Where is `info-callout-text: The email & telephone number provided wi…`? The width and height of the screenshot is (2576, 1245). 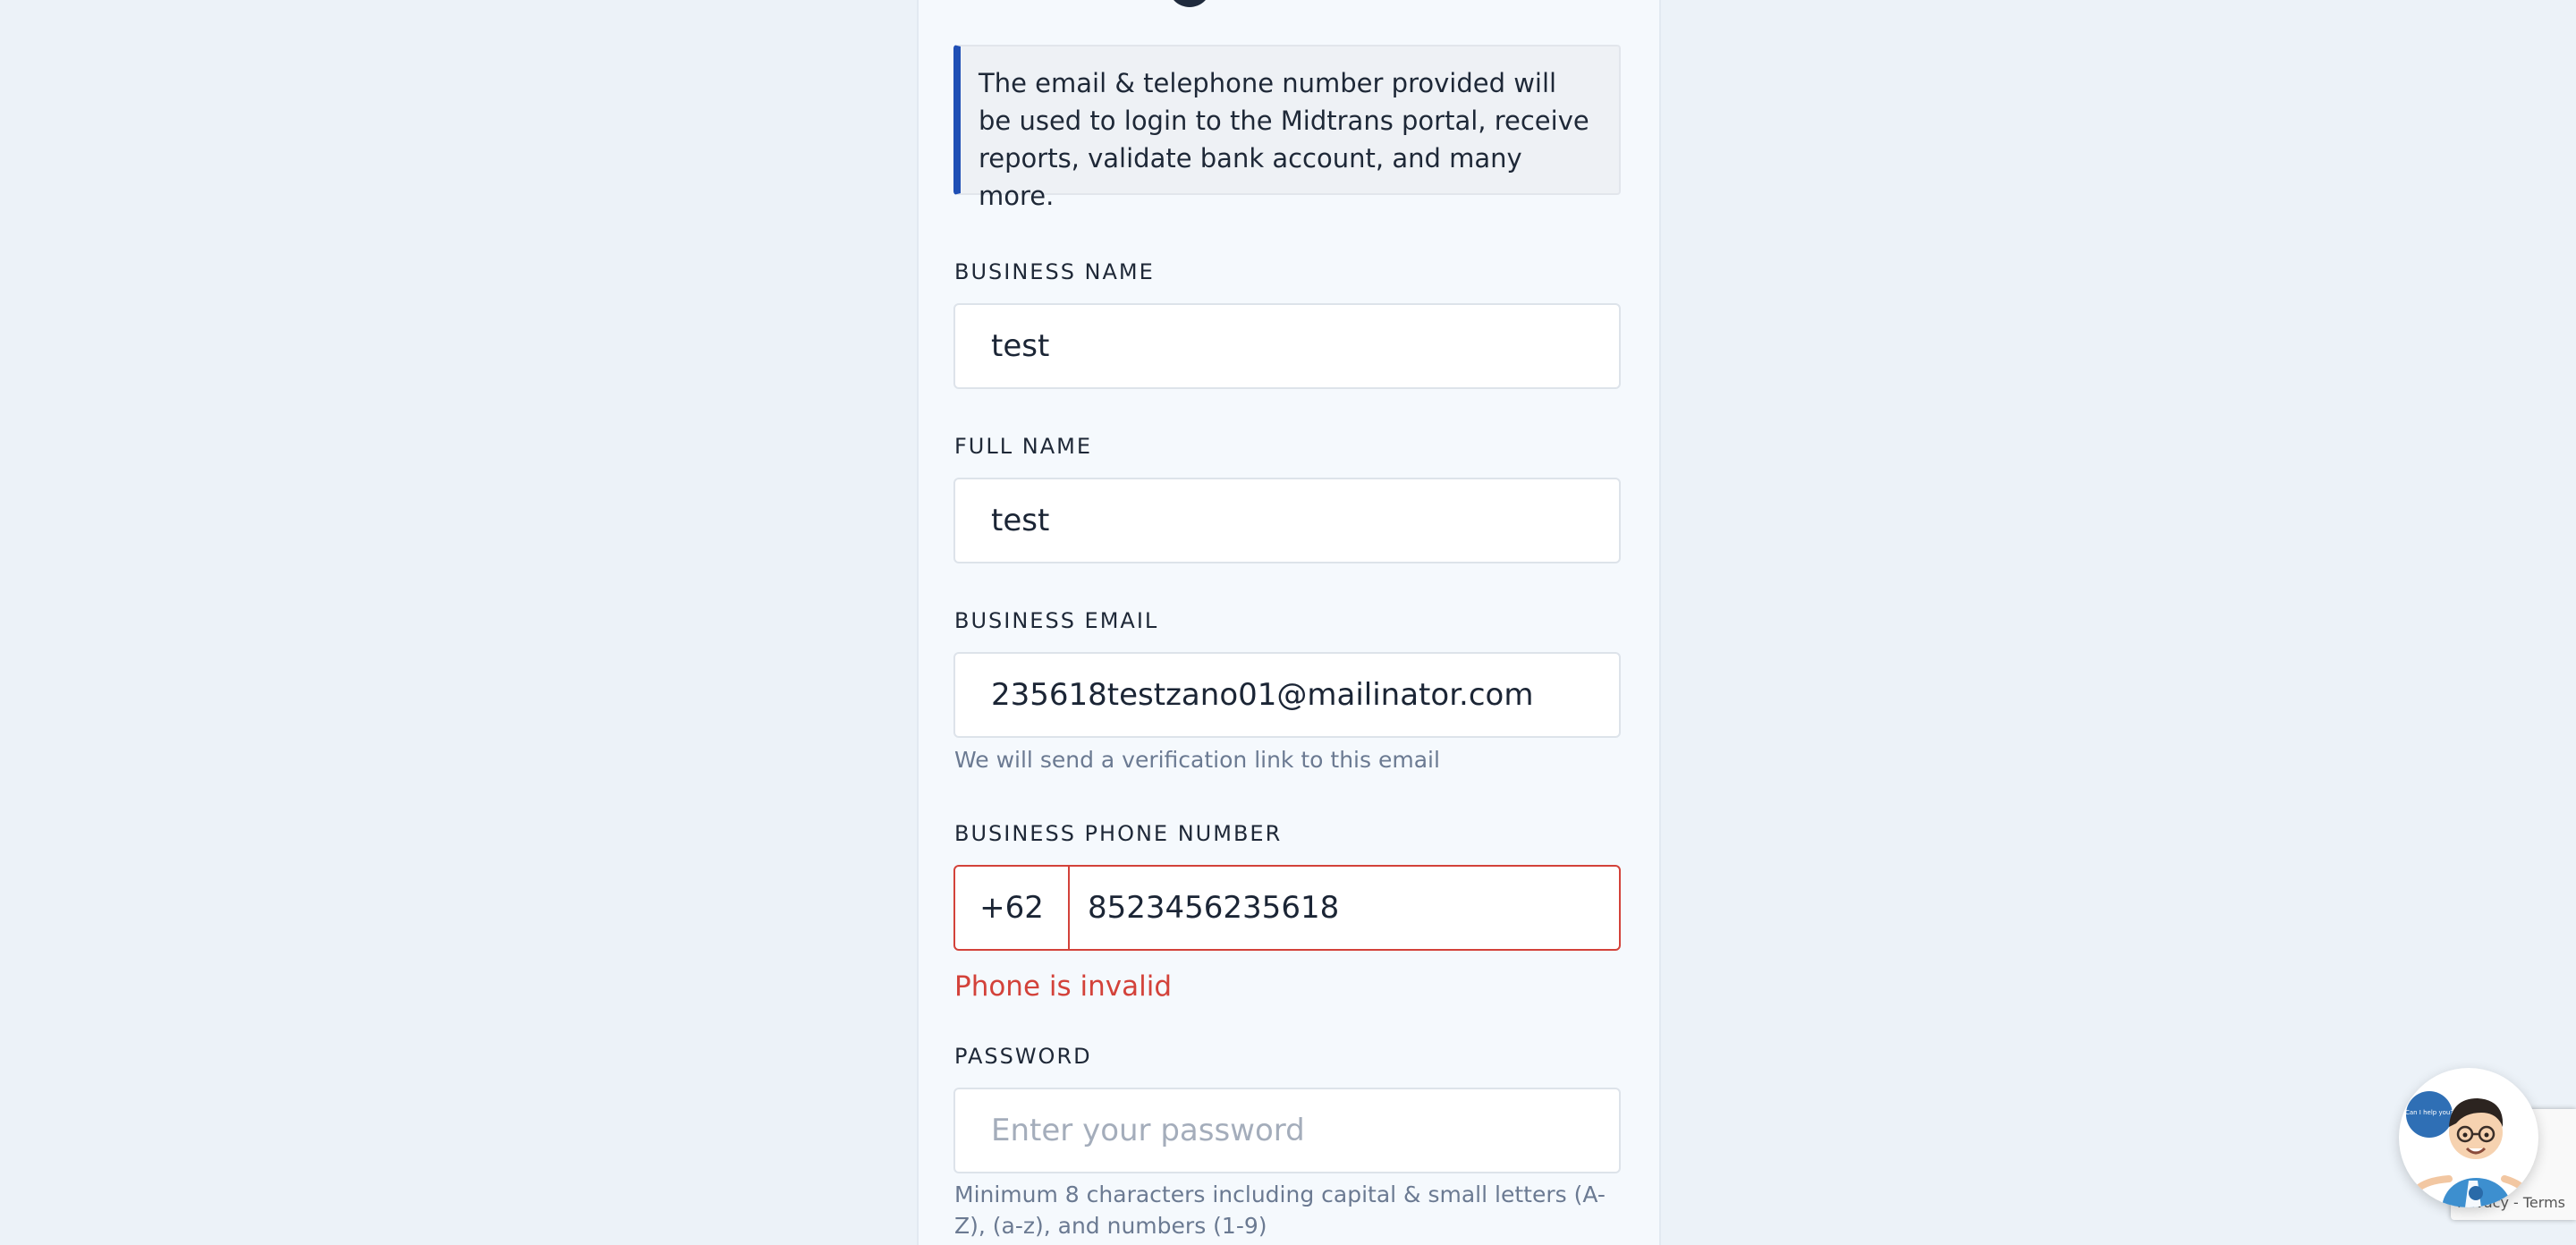 info-callout-text: The email & telephone number provided wi… is located at coordinates (1284, 140).